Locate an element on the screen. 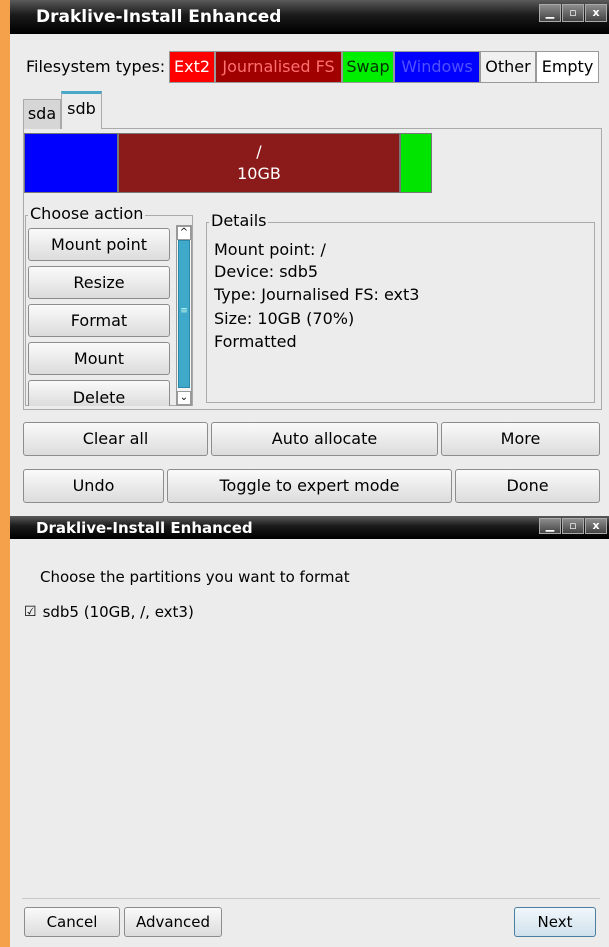 The height and width of the screenshot is (947, 609). done-button: Done is located at coordinates (527, 486).